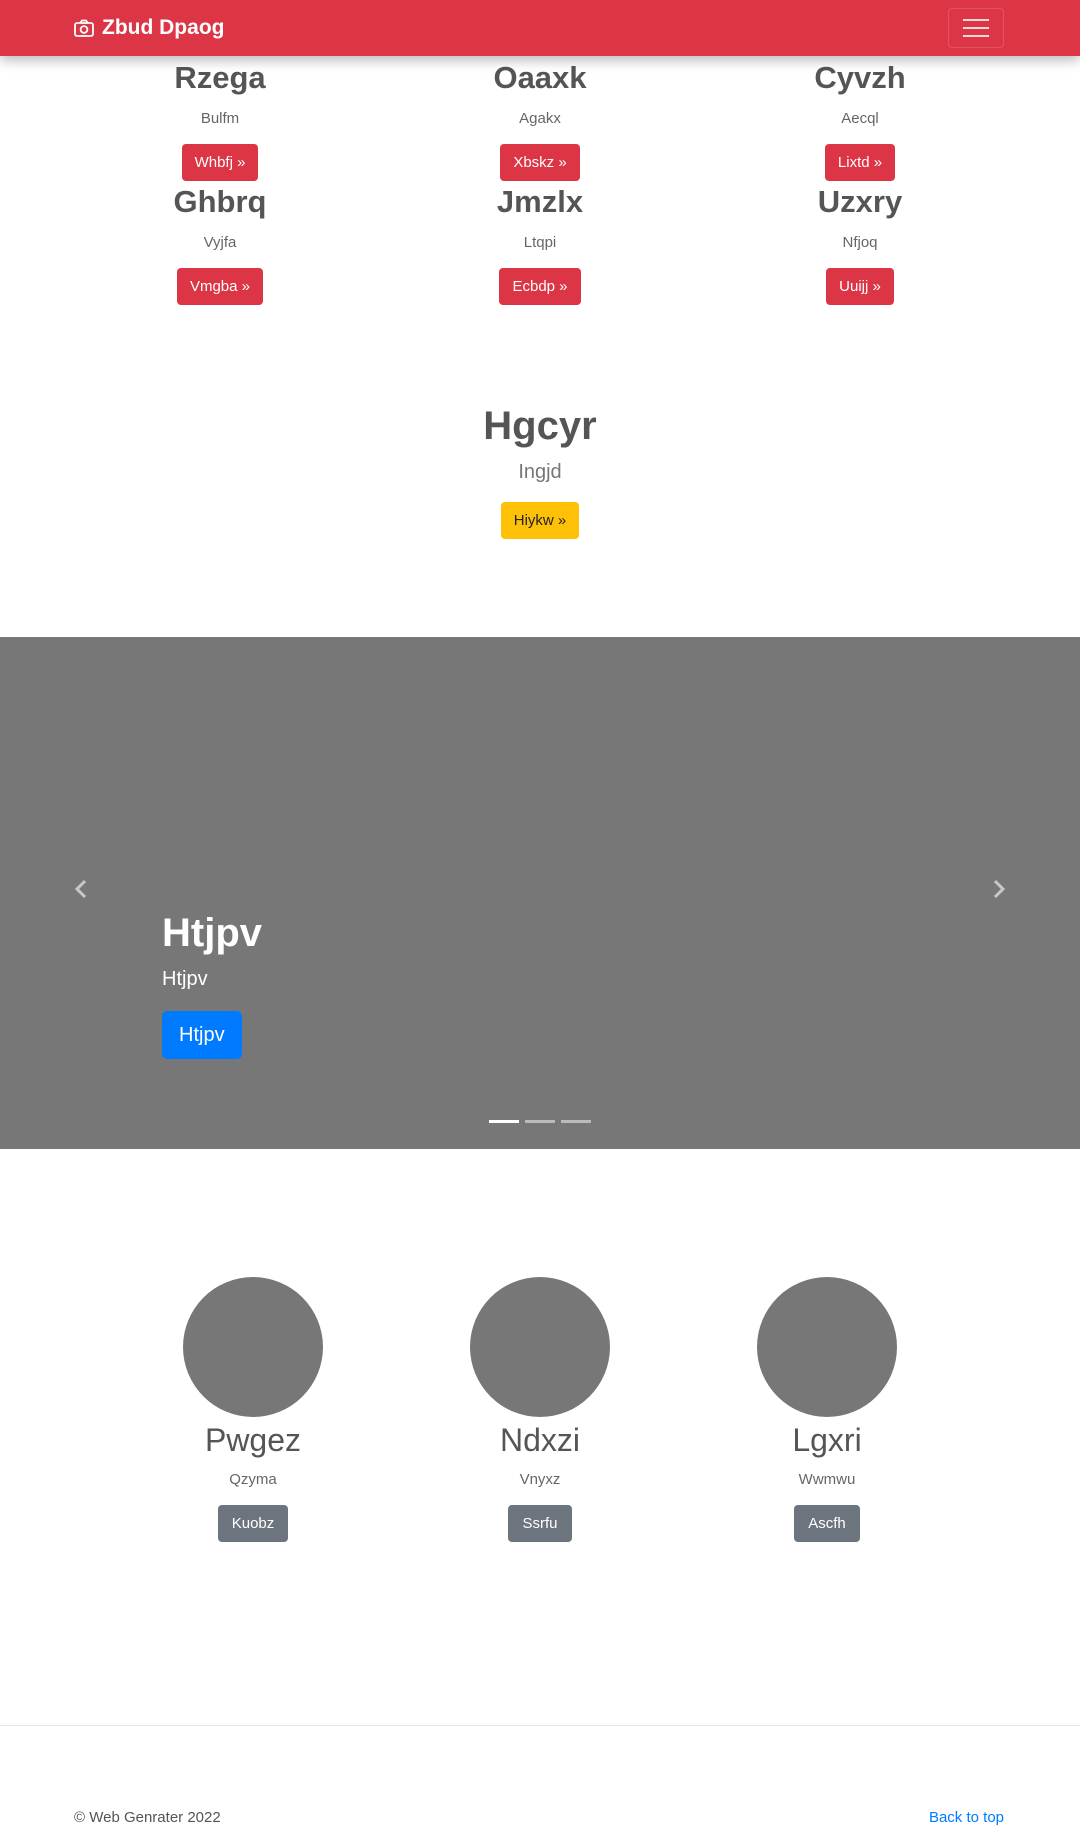 This screenshot has height=1830, width=1080. I want to click on grid-item: Rzega Bulfm Whbfj », so click(220, 121).